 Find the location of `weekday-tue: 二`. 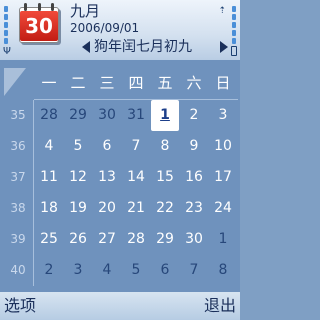

weekday-tue: 二 is located at coordinates (78, 83).